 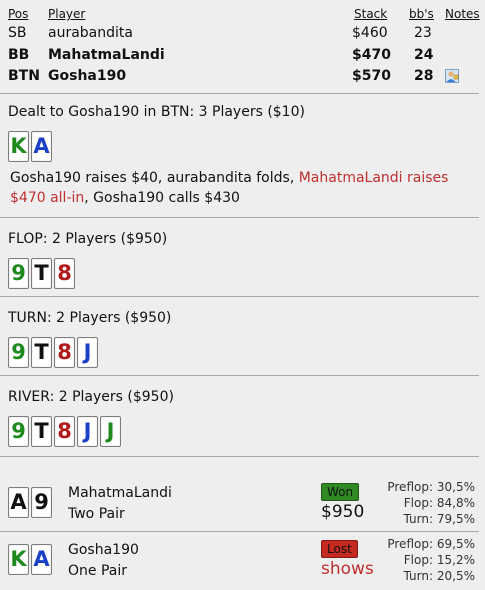 I want to click on shown-cards: K A, so click(x=30, y=559).